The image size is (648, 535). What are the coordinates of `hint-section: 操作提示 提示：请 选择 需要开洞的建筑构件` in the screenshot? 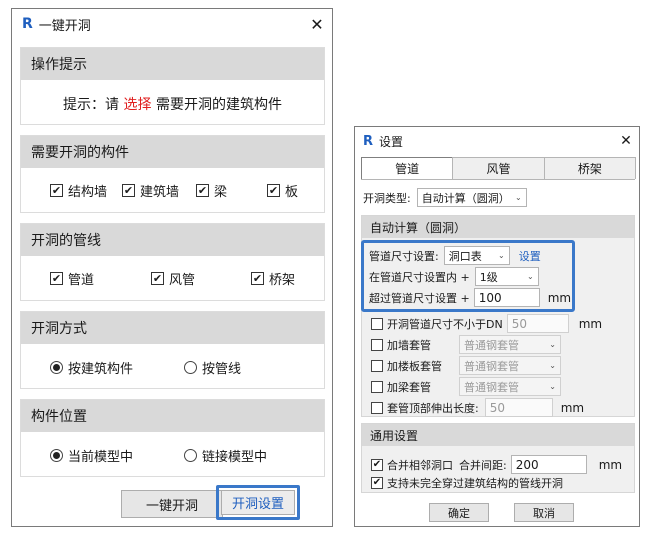 It's located at (172, 86).